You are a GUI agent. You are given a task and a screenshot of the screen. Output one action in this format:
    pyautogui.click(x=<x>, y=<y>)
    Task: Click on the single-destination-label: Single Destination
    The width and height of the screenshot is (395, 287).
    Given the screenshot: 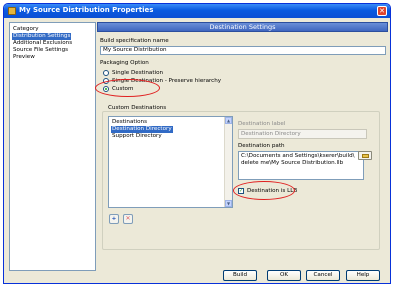 What is the action you would take?
    pyautogui.click(x=138, y=73)
    